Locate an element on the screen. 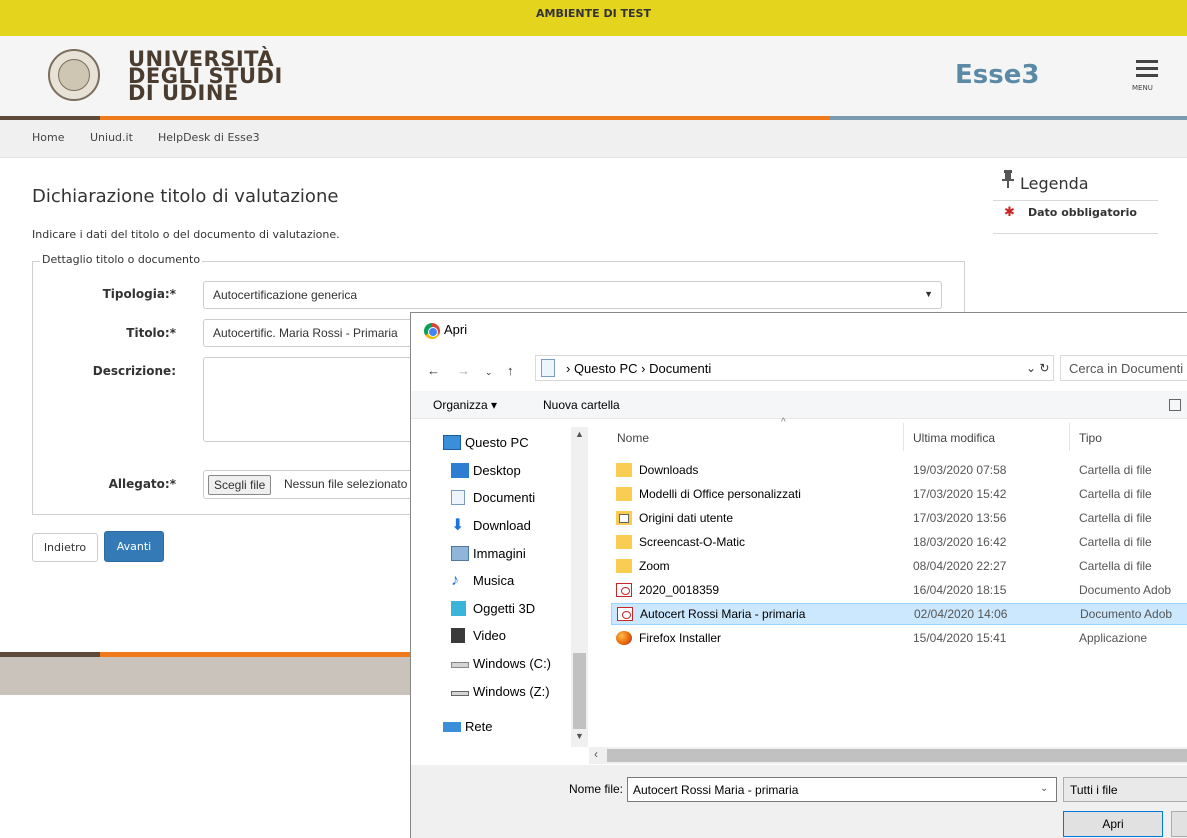 This screenshot has width=1187, height=838. dialog-title: Apri is located at coordinates (456, 329).